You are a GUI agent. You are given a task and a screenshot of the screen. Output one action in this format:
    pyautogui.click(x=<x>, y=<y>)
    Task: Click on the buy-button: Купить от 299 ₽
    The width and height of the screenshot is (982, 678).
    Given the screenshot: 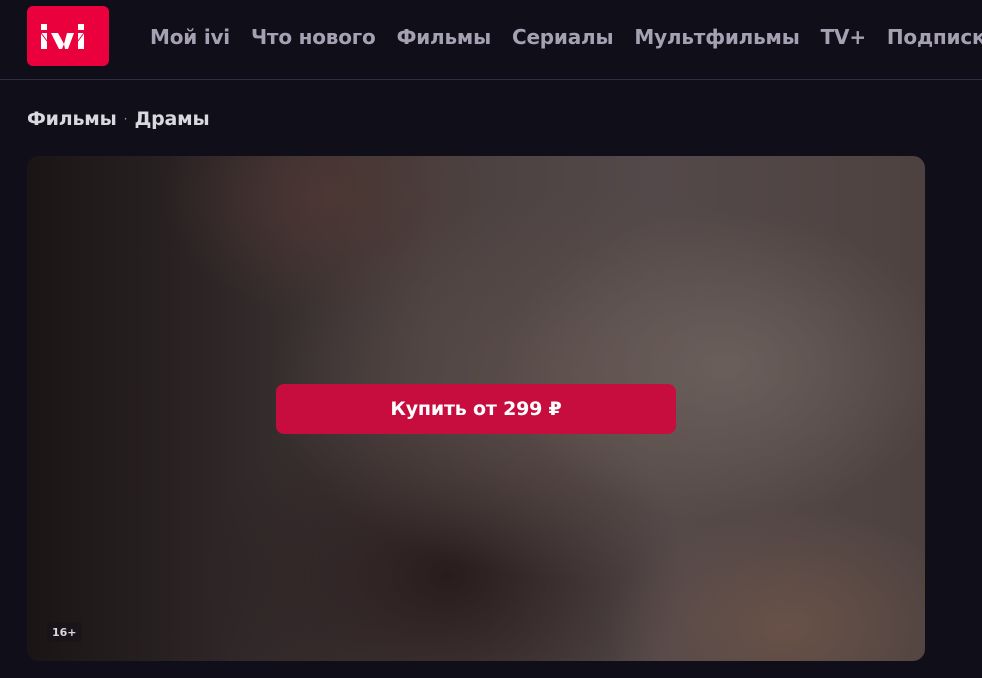 What is the action you would take?
    pyautogui.click(x=476, y=409)
    